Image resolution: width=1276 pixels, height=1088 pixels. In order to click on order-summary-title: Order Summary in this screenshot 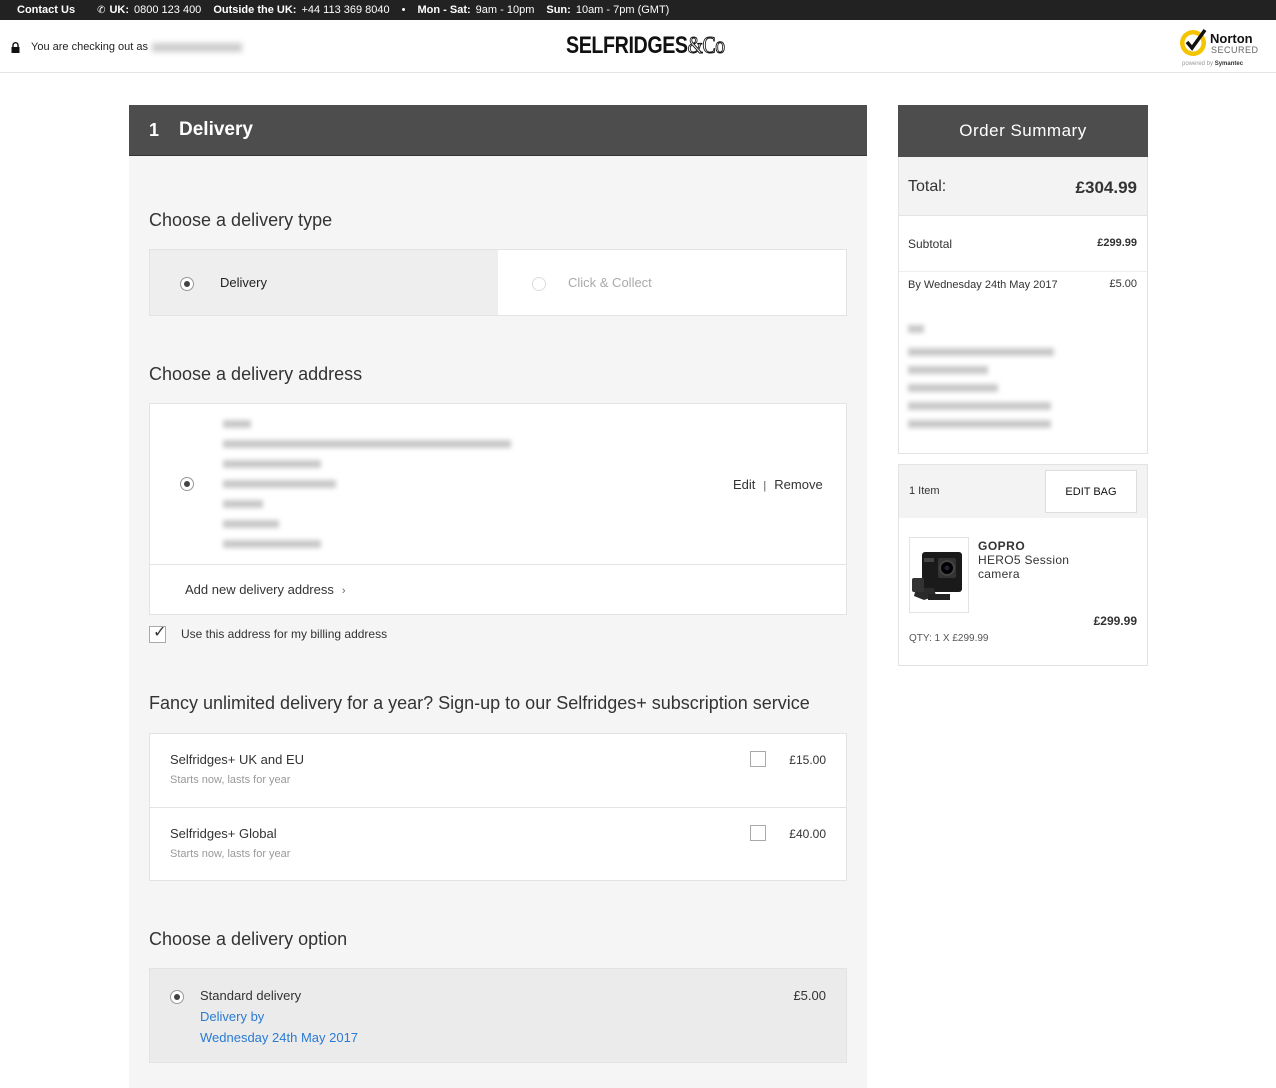, I will do `click(1023, 131)`.